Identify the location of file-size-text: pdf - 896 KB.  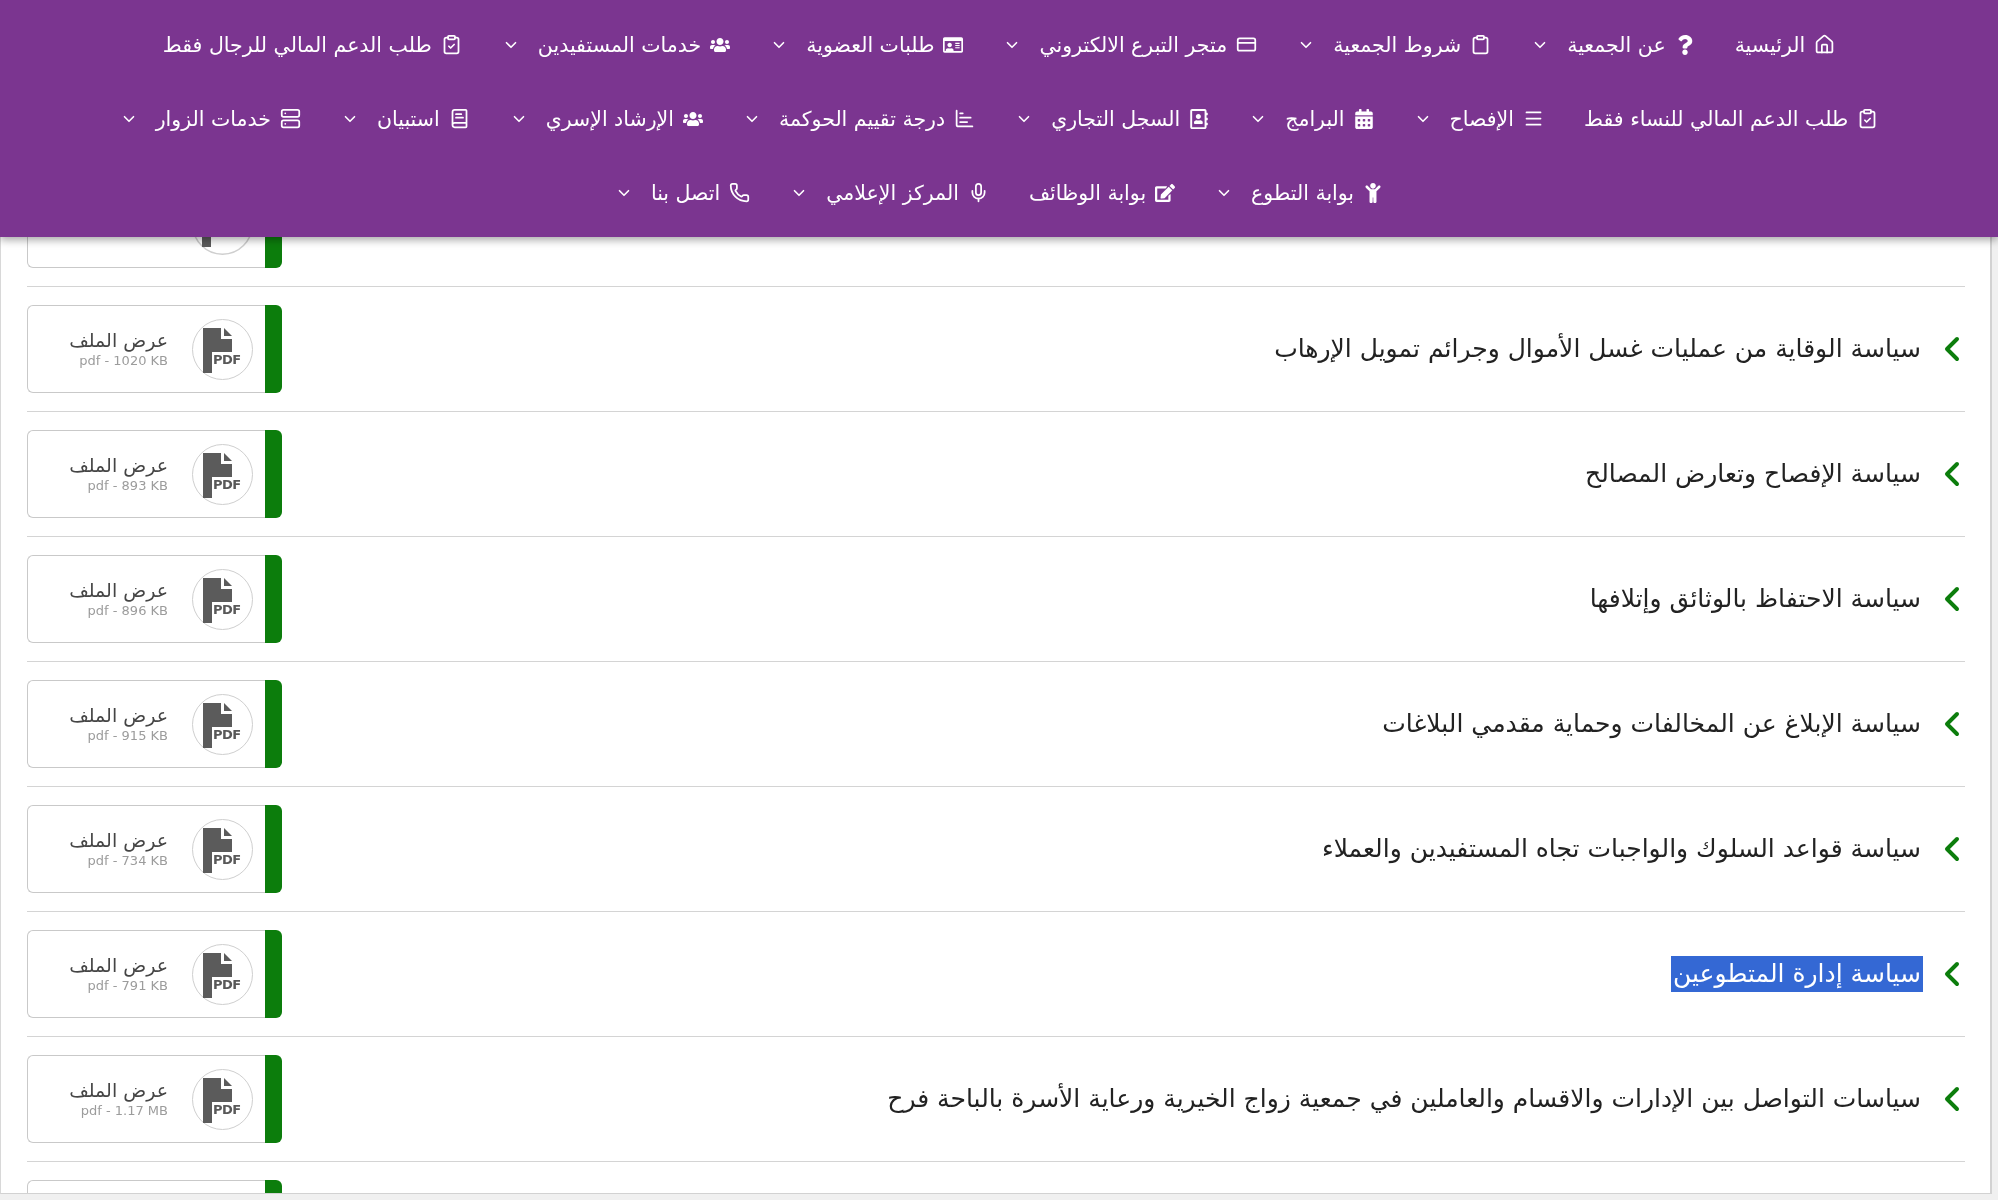
(127, 610).